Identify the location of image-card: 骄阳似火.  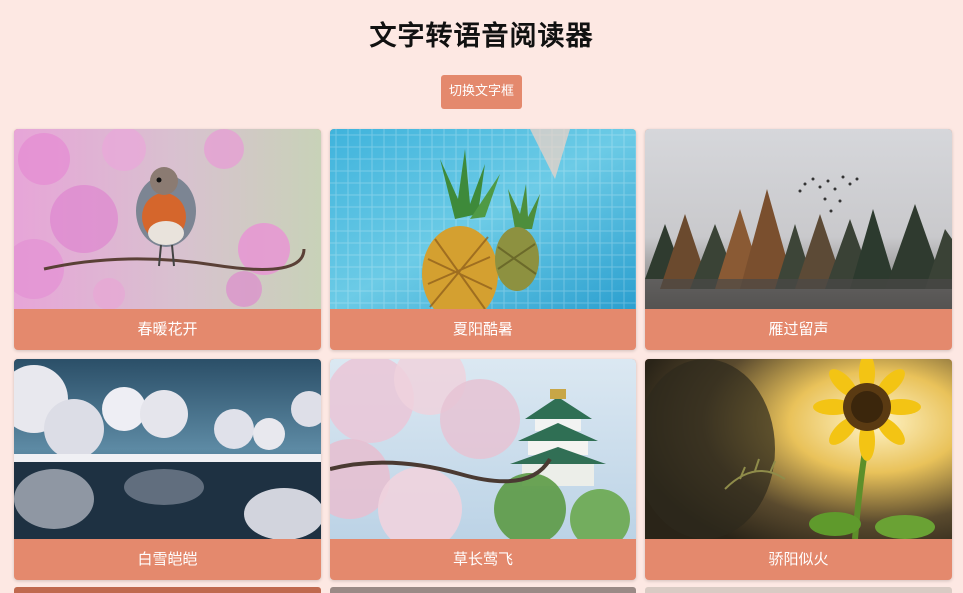
(798, 469).